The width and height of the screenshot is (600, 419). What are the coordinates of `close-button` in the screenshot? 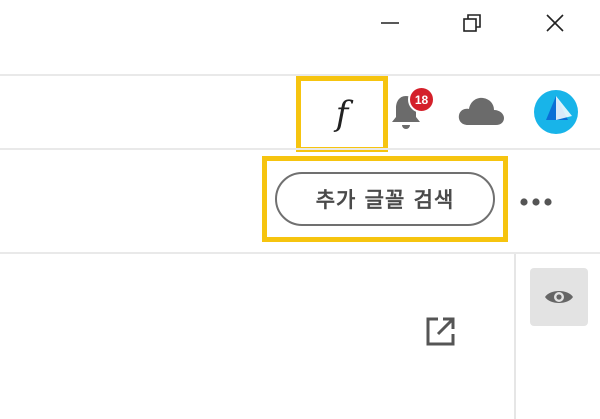 It's located at (555, 23).